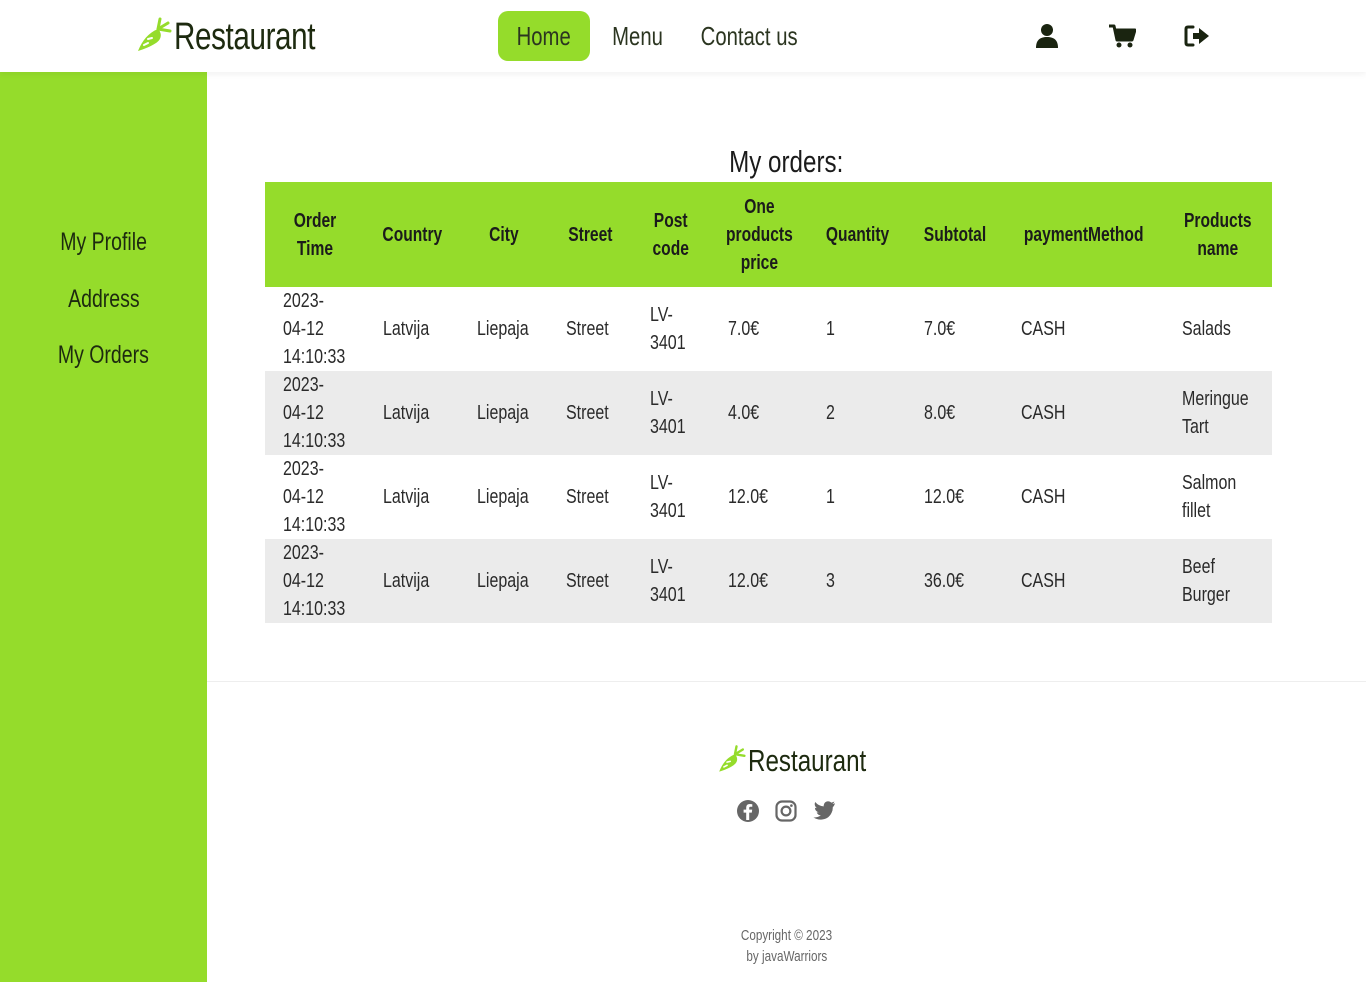 The image size is (1366, 982). What do you see at coordinates (955, 581) in the screenshot?
I see `cell-subtotal: 36.0€` at bounding box center [955, 581].